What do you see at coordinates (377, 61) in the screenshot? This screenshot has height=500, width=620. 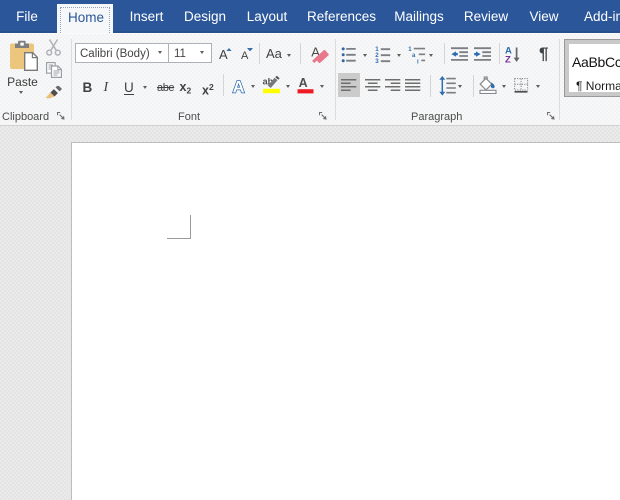 I see `svg-text: 3` at bounding box center [377, 61].